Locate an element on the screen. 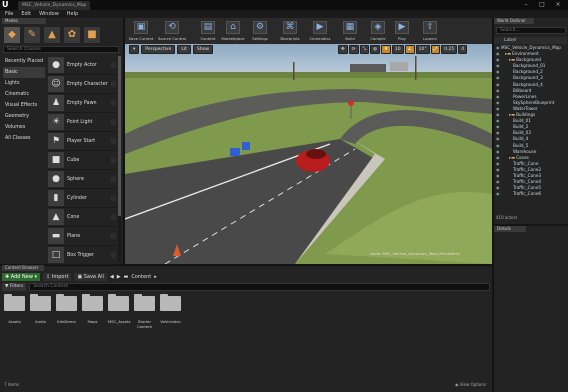  place-item-sphere: ● Sphere ⓘ is located at coordinates (82, 179).